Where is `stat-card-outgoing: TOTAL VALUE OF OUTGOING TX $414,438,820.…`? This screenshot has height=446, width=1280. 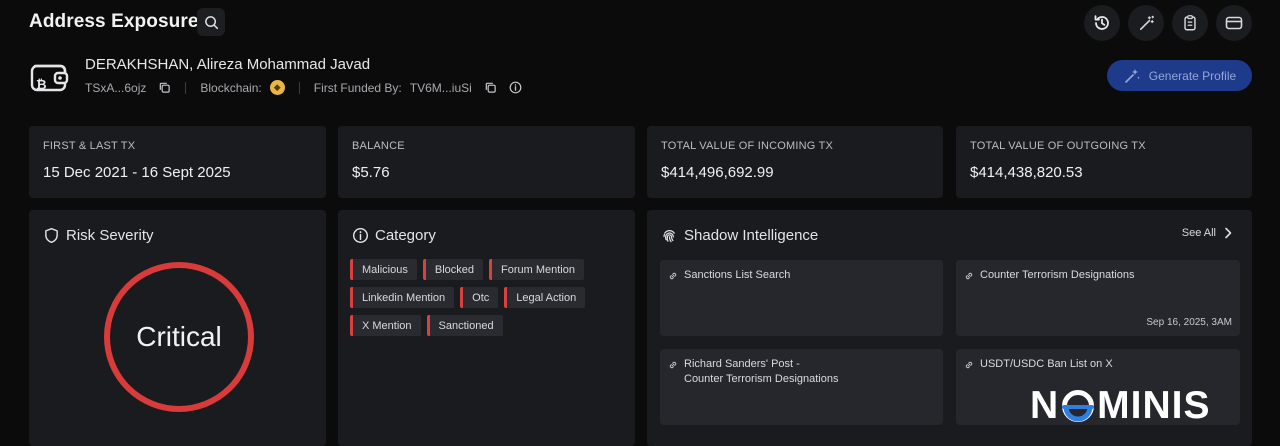 stat-card-outgoing: TOTAL VALUE OF OUTGOING TX $414,438,820.… is located at coordinates (1104, 162).